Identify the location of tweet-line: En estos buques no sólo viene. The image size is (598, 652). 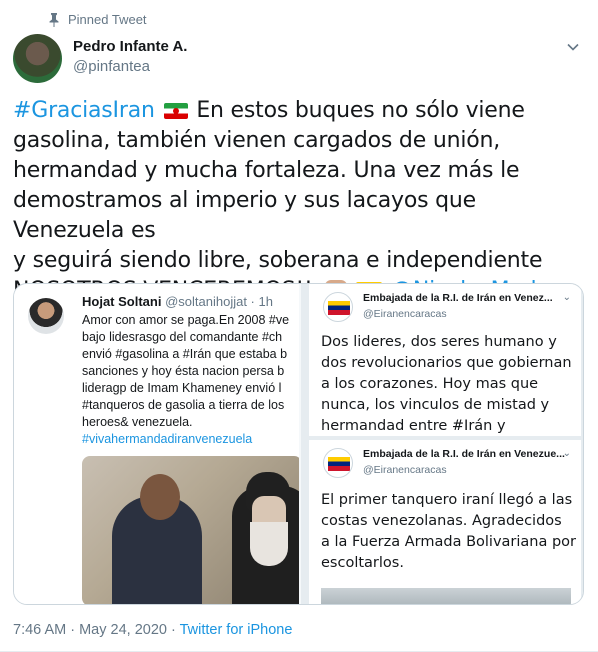
(360, 110).